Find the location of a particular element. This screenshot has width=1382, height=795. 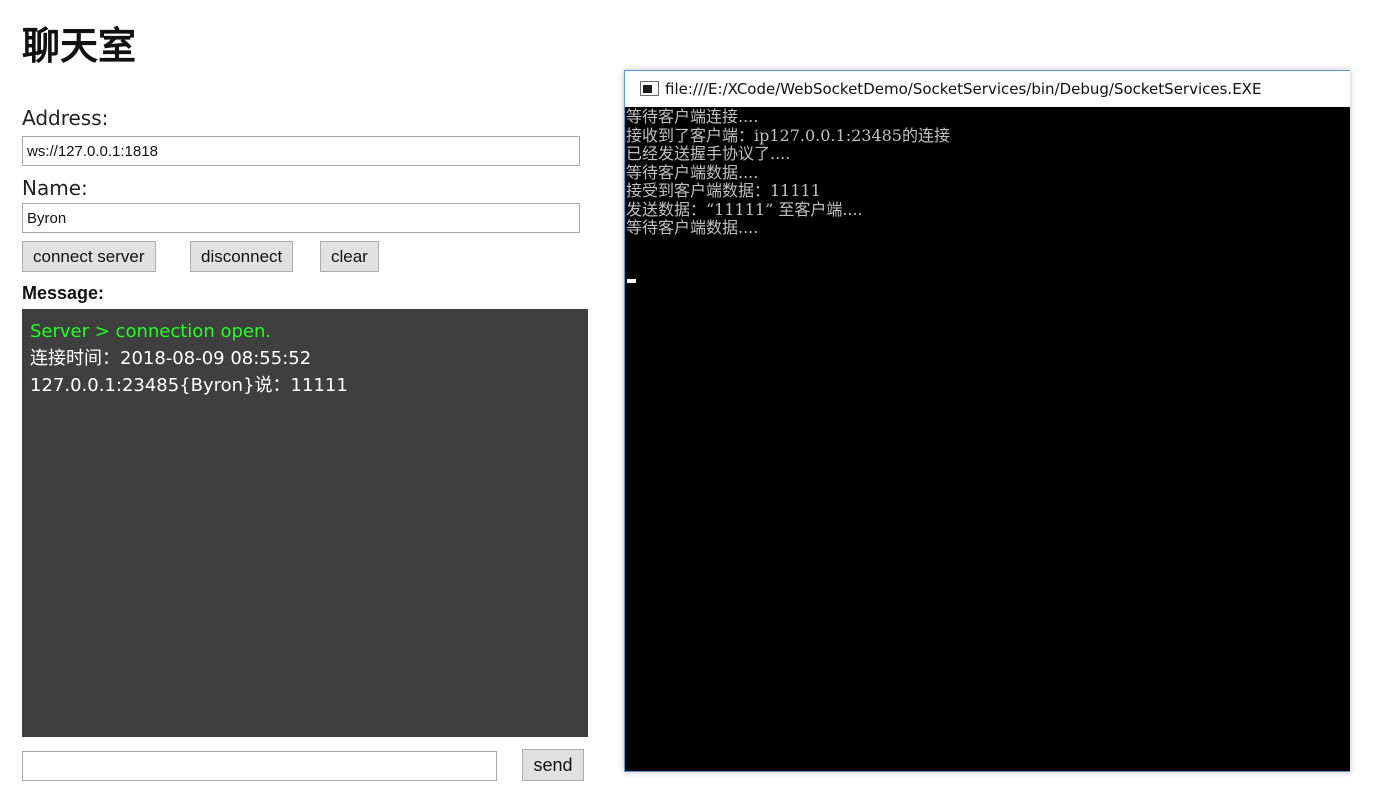

connect-server-button: connect server is located at coordinates (89, 256).